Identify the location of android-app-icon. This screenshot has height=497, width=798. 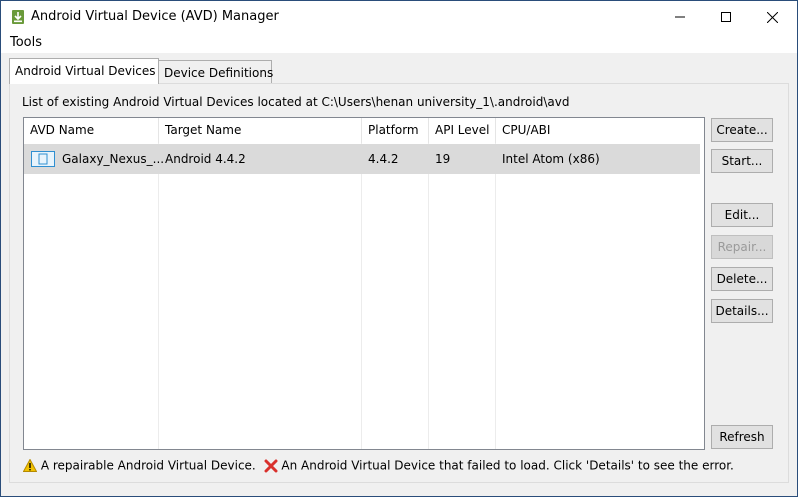
(18, 17).